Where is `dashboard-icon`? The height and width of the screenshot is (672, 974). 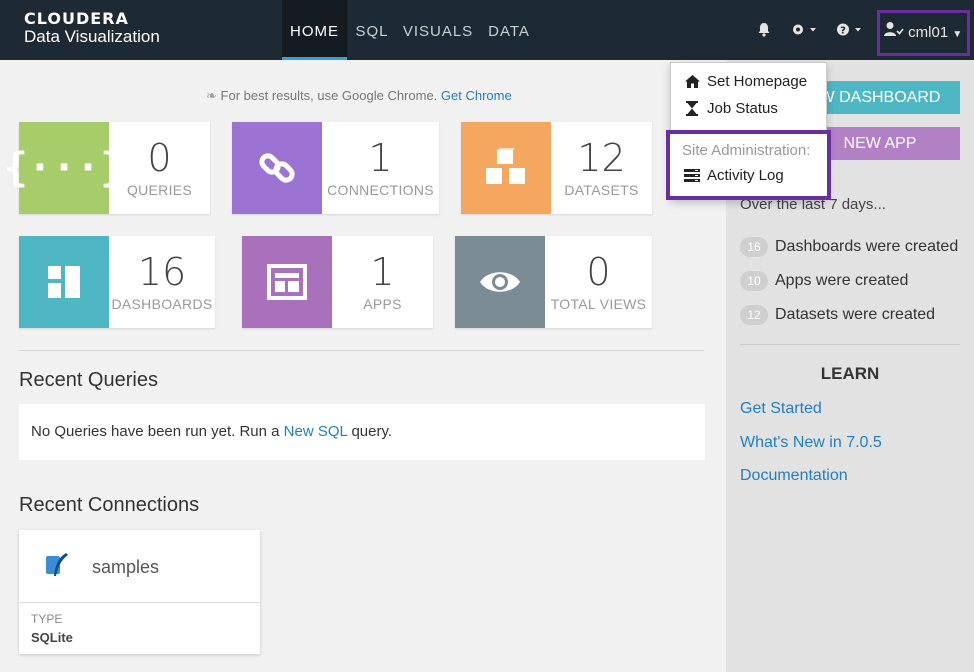
dashboard-icon is located at coordinates (64, 282).